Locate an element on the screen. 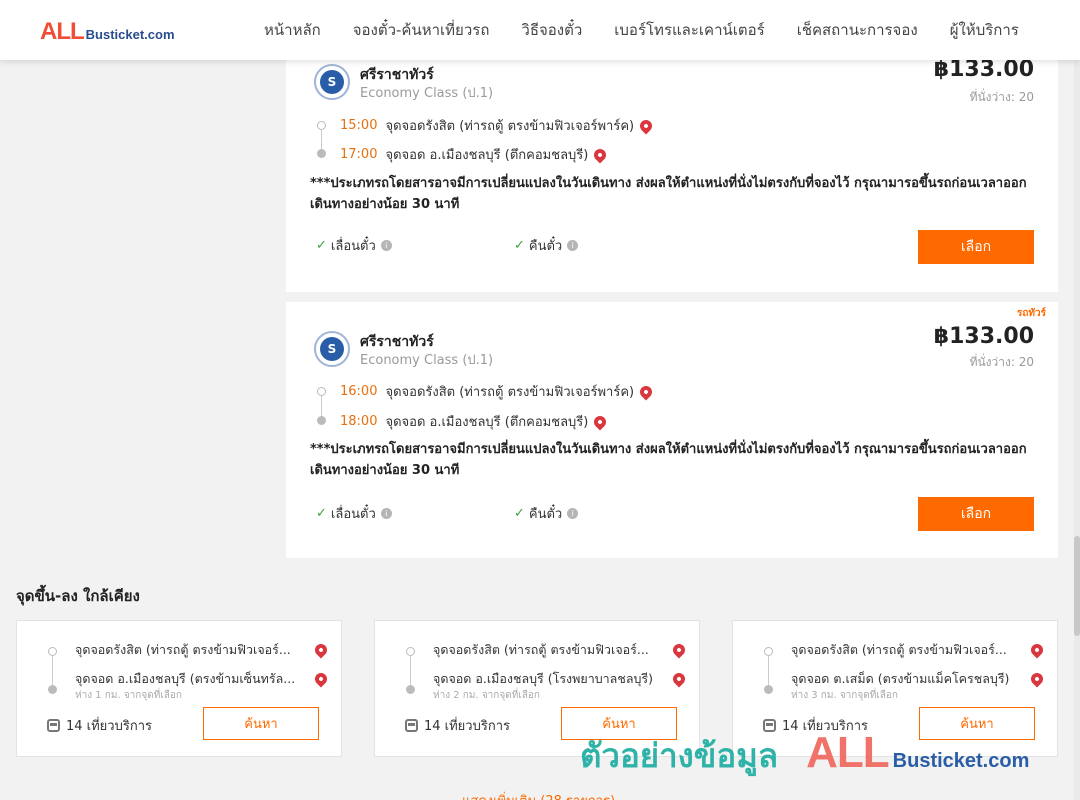 Image resolution: width=1080 pixels, height=800 pixels. operator-logo: S is located at coordinates (332, 82).